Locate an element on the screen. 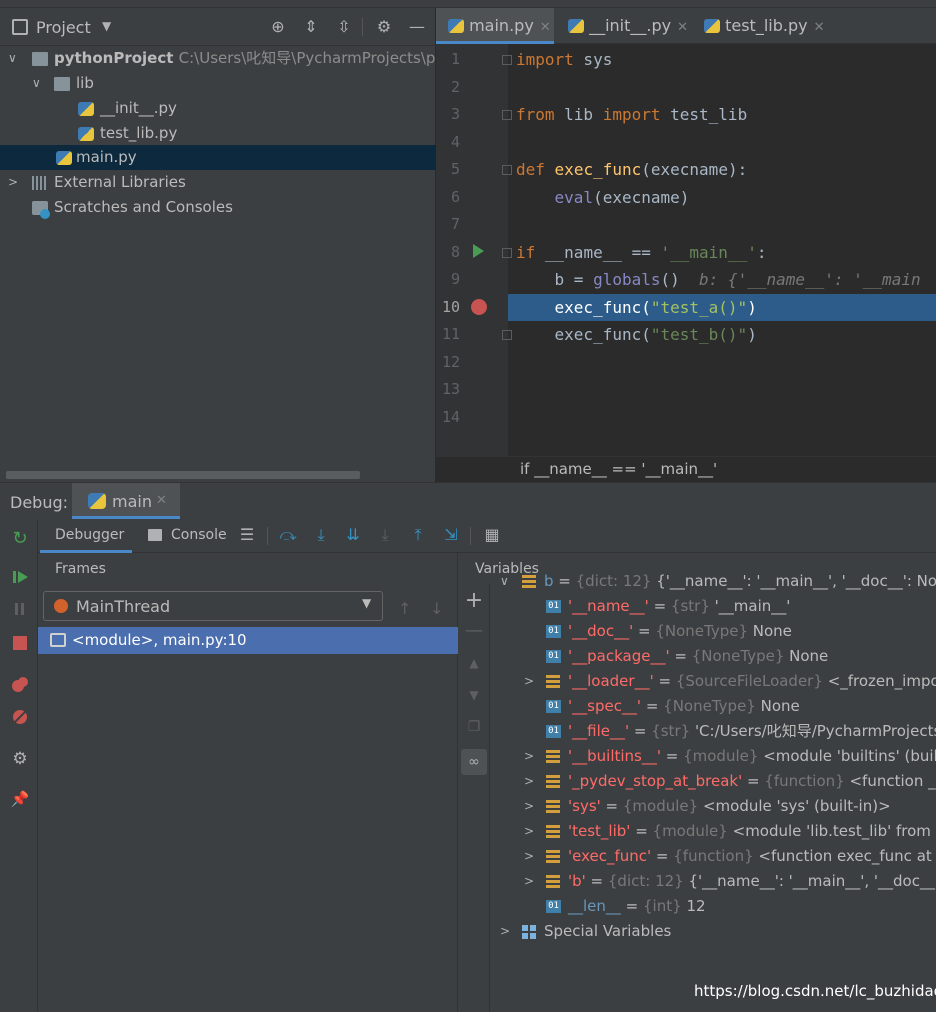 This screenshot has height=1012, width=936. evaluate-expression-icon: ▦ is located at coordinates (492, 535).